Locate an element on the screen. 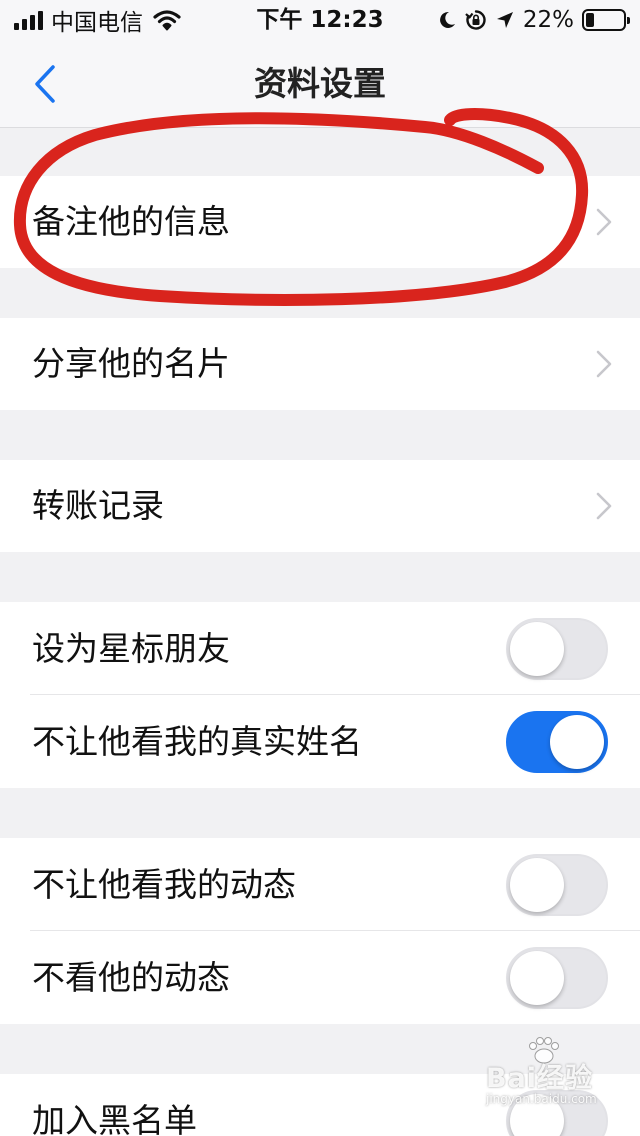  orientation-lock-icon is located at coordinates (475, 20).